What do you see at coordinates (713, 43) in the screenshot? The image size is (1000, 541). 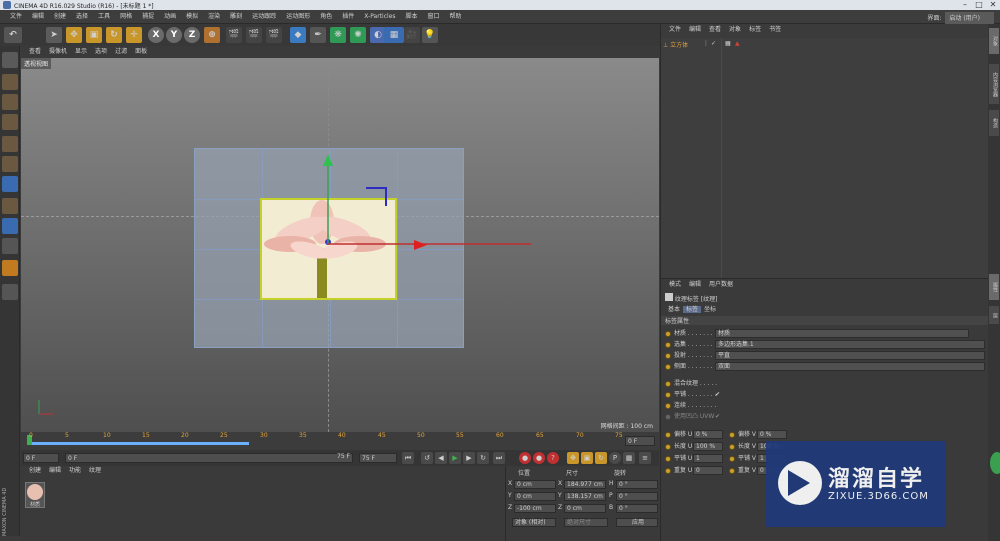 I see `checkmark-icon: ✓` at bounding box center [713, 43].